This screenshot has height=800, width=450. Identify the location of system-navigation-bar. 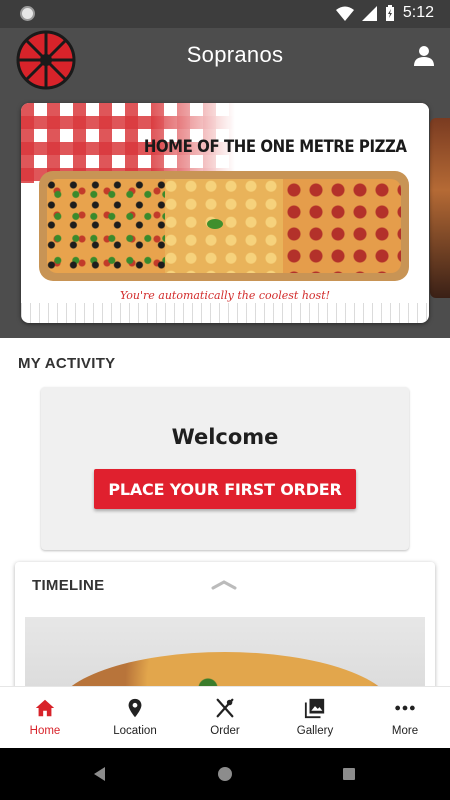
(225, 774).